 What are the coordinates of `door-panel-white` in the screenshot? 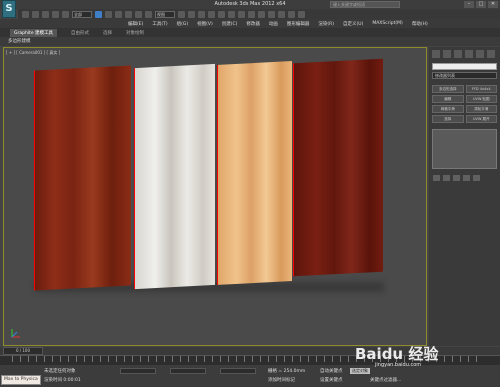 It's located at (174, 176).